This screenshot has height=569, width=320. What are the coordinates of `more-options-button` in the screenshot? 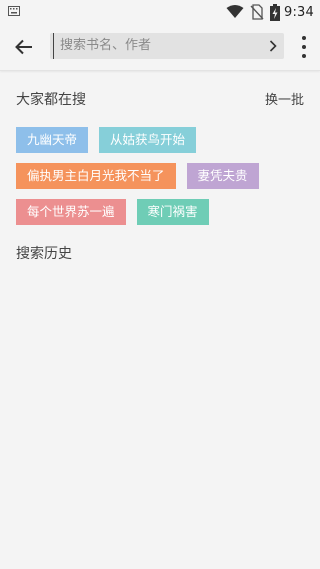 It's located at (304, 47).